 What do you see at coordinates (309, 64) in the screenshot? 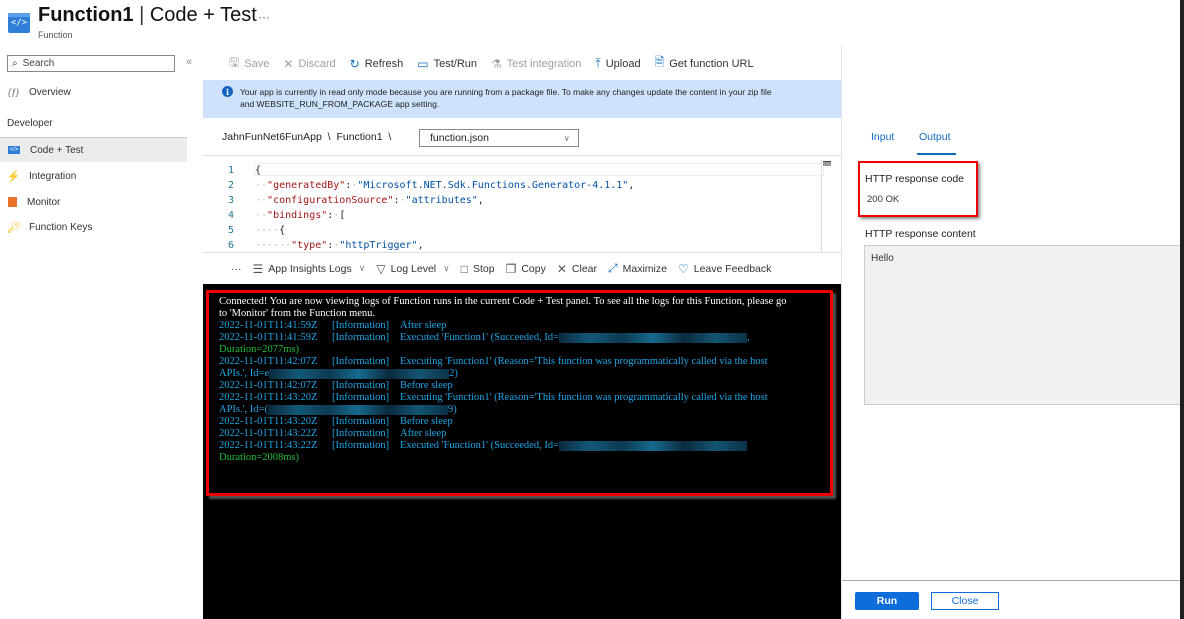
I see `discard-button: ✕ Discard` at bounding box center [309, 64].